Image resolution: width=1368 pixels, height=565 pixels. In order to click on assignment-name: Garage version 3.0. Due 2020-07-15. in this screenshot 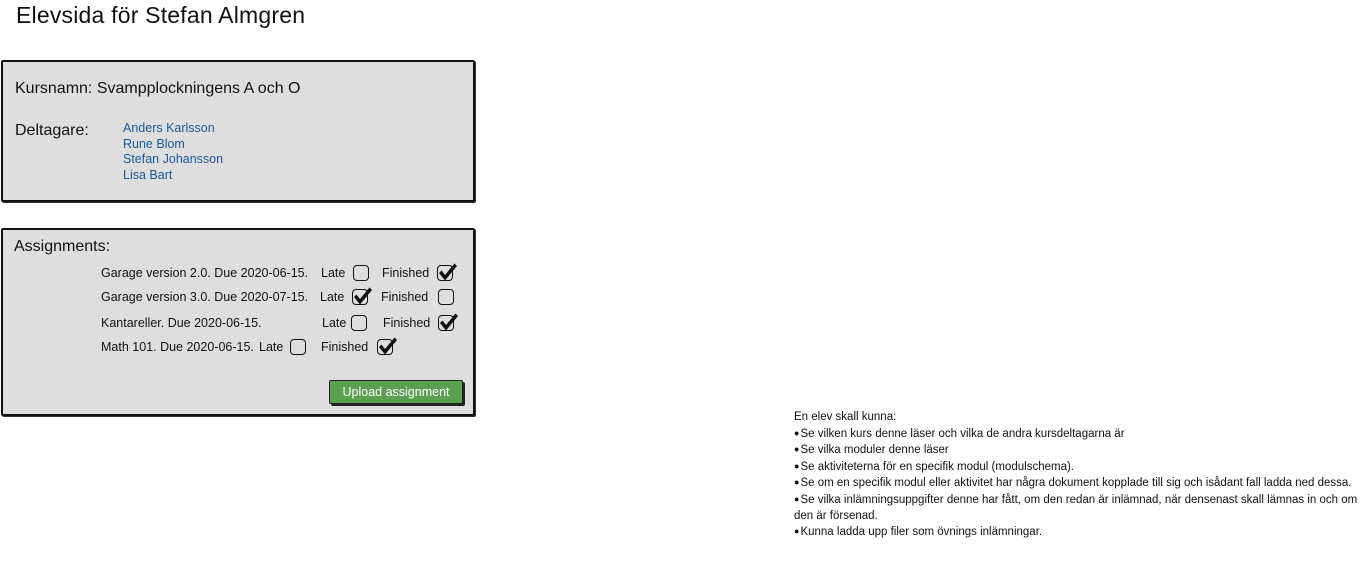, I will do `click(205, 297)`.